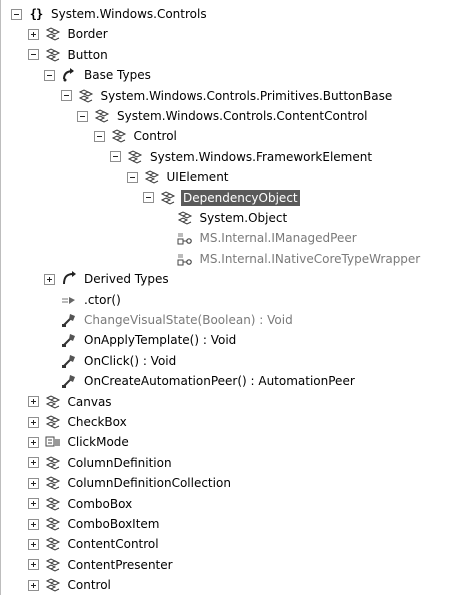 The image size is (471, 595). Describe the element at coordinates (97, 422) in the screenshot. I see `tree-node-label: CheckBox` at that location.